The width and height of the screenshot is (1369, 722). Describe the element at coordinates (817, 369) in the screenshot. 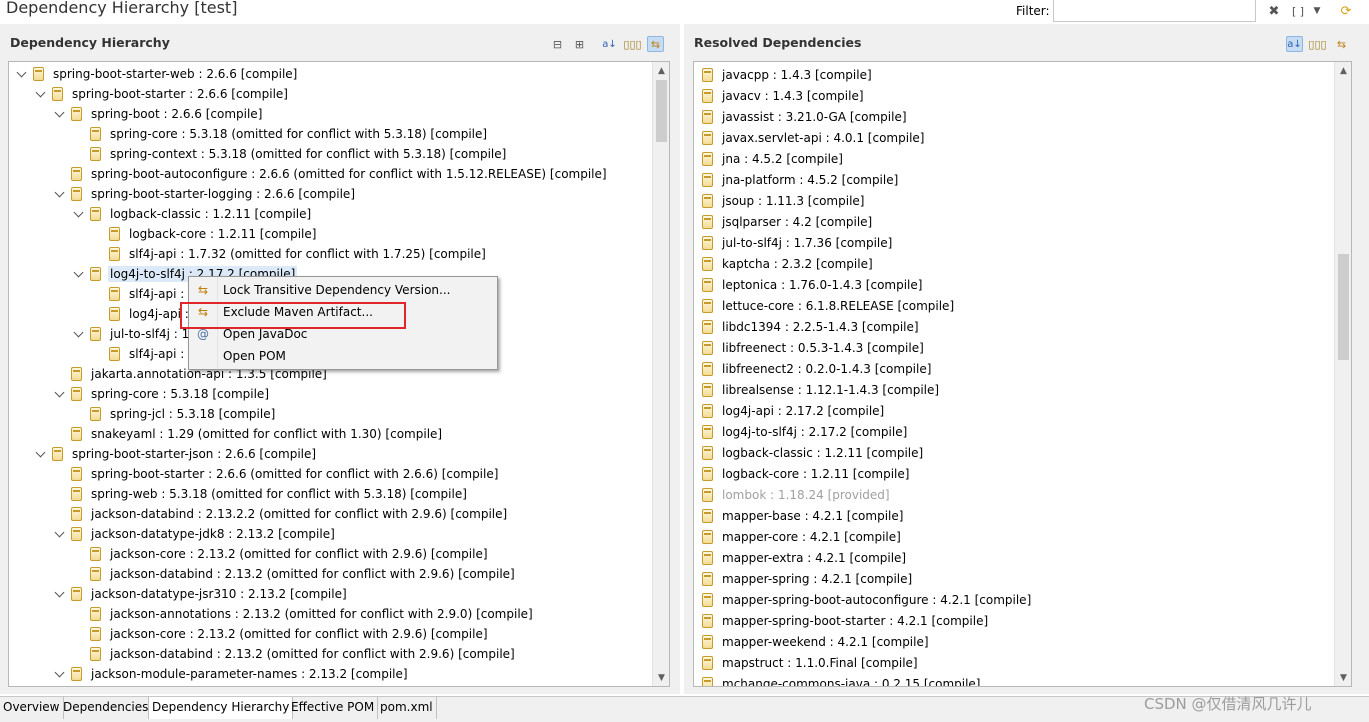

I see `list-item: libfreenect2 : 0.2.0-1.4.3 [compile]` at that location.